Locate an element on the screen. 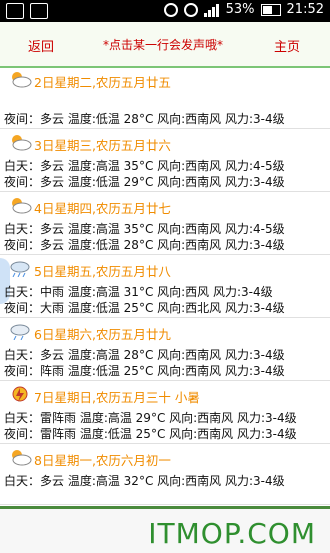 The width and height of the screenshot is (330, 553). thunder-icon is located at coordinates (20, 394).